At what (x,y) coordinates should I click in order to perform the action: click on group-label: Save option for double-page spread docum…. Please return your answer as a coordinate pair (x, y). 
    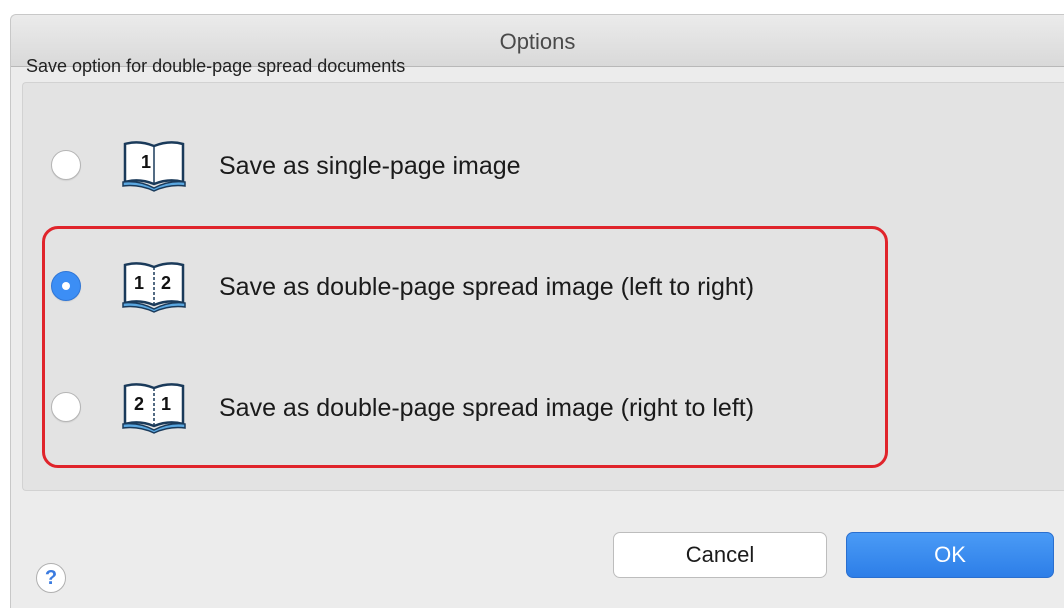
    Looking at the image, I should click on (216, 66).